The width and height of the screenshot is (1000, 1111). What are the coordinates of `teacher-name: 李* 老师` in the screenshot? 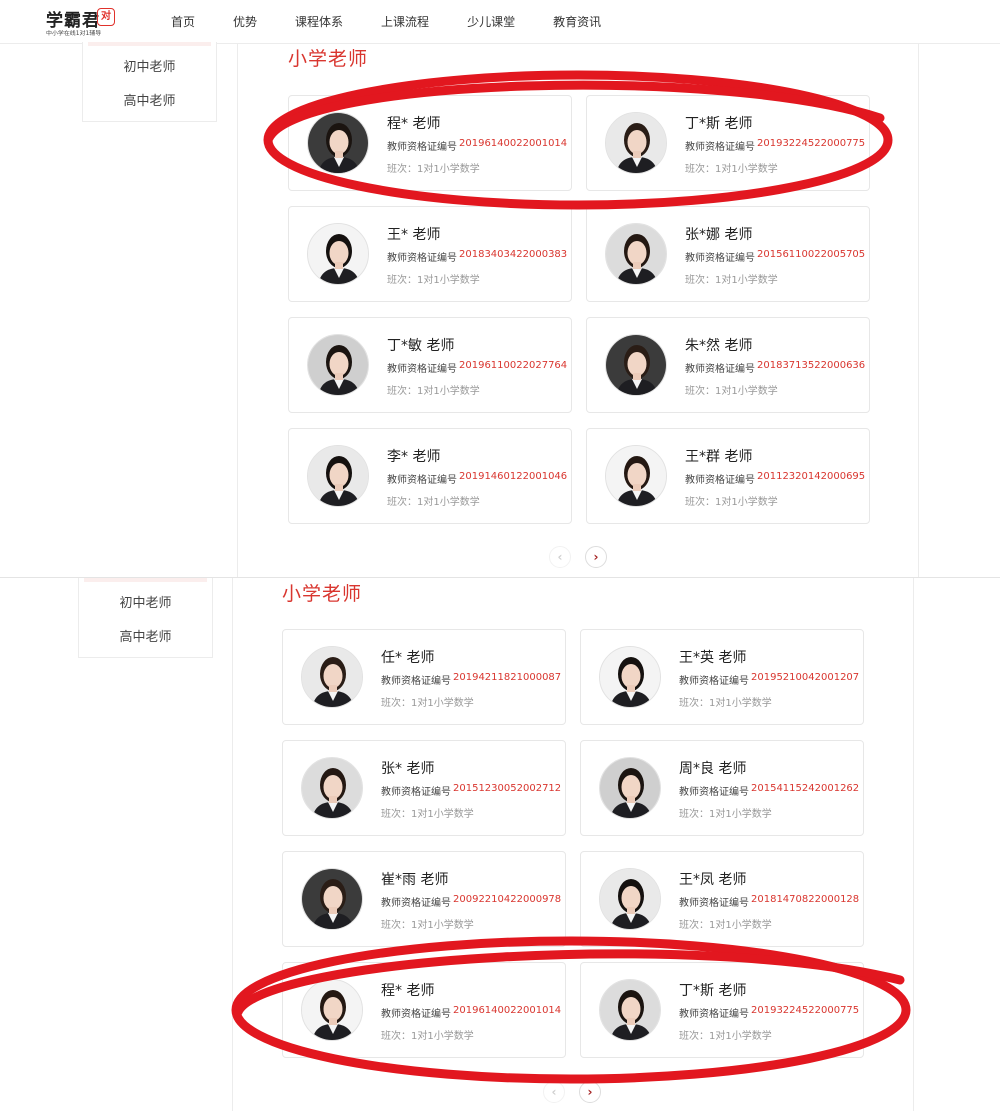 It's located at (414, 457).